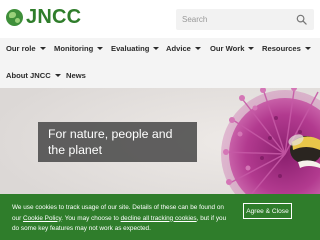  I want to click on globe-icon, so click(14, 17).